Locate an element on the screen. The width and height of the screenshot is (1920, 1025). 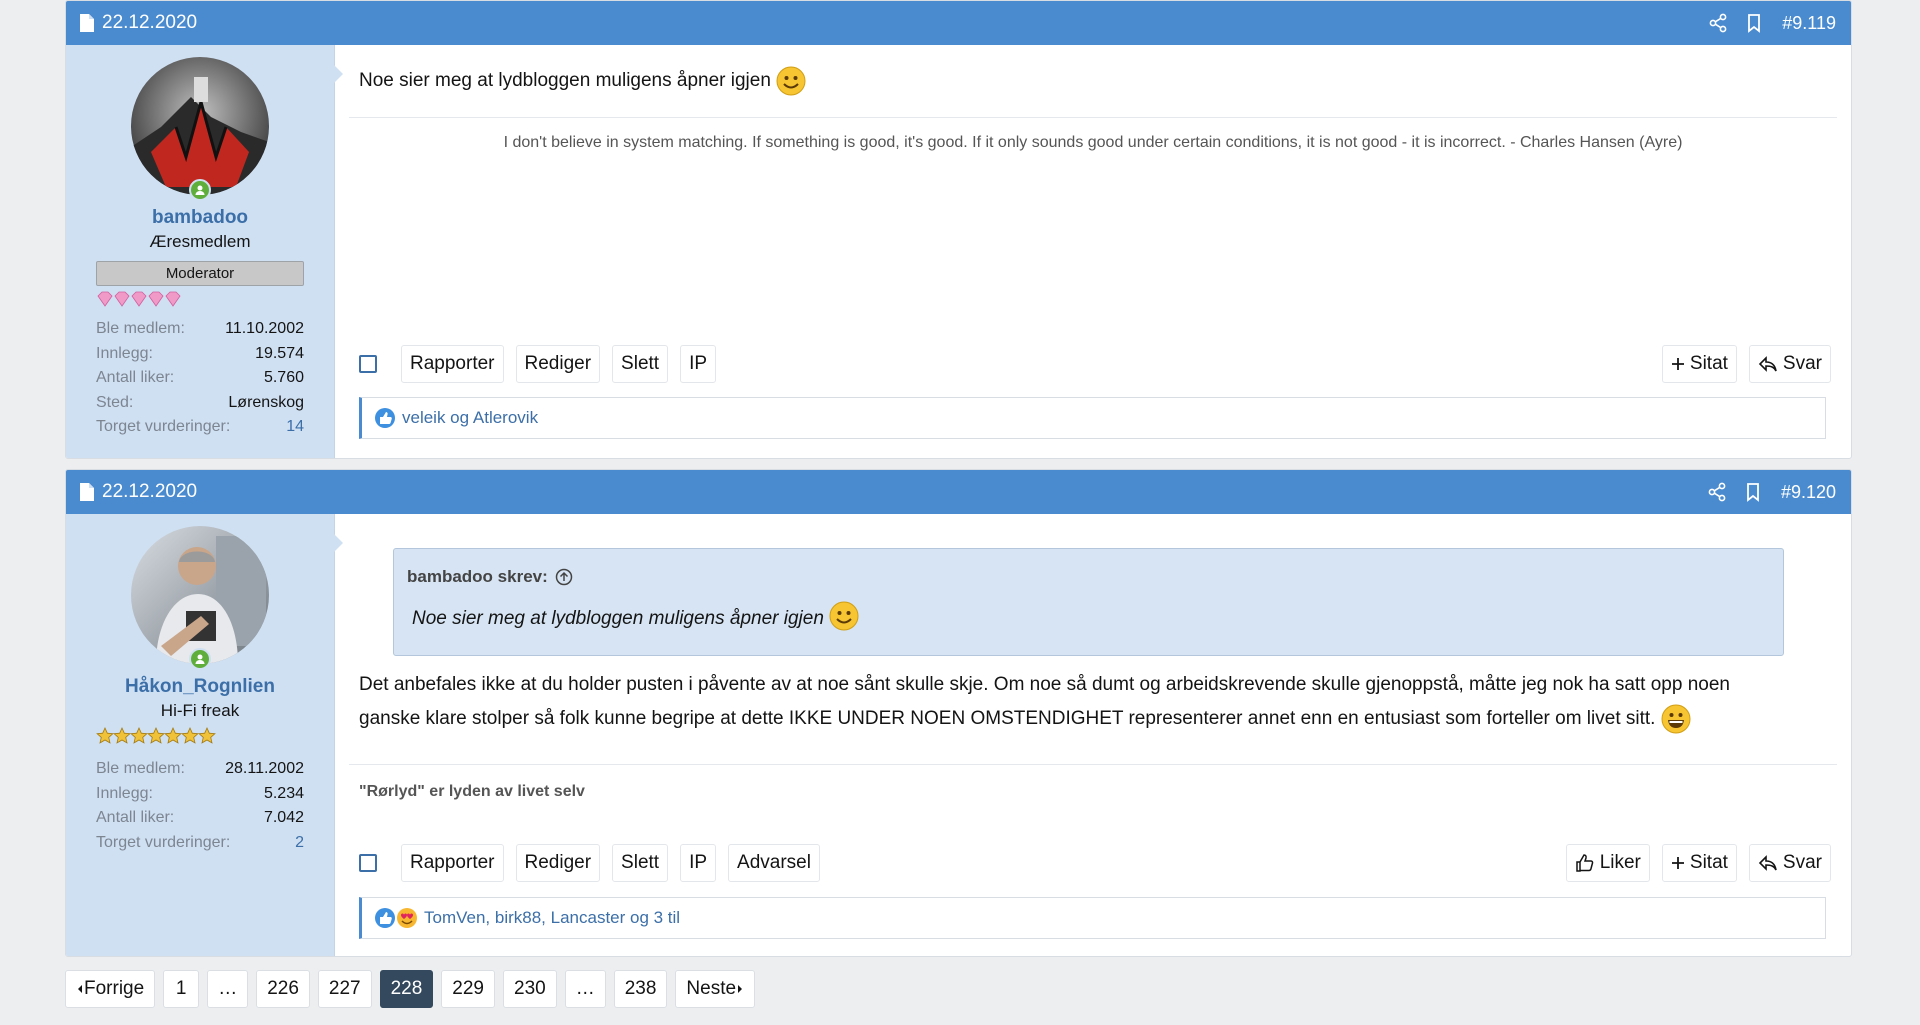
current-page: 228 is located at coordinates (406, 989).